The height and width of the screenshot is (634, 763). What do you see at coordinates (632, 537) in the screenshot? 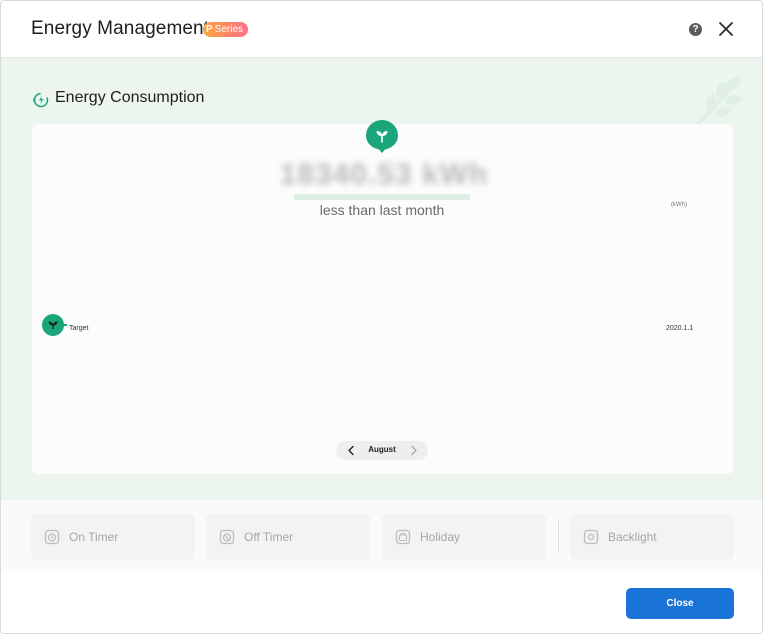
I see `backlight-label: Backlight` at bounding box center [632, 537].